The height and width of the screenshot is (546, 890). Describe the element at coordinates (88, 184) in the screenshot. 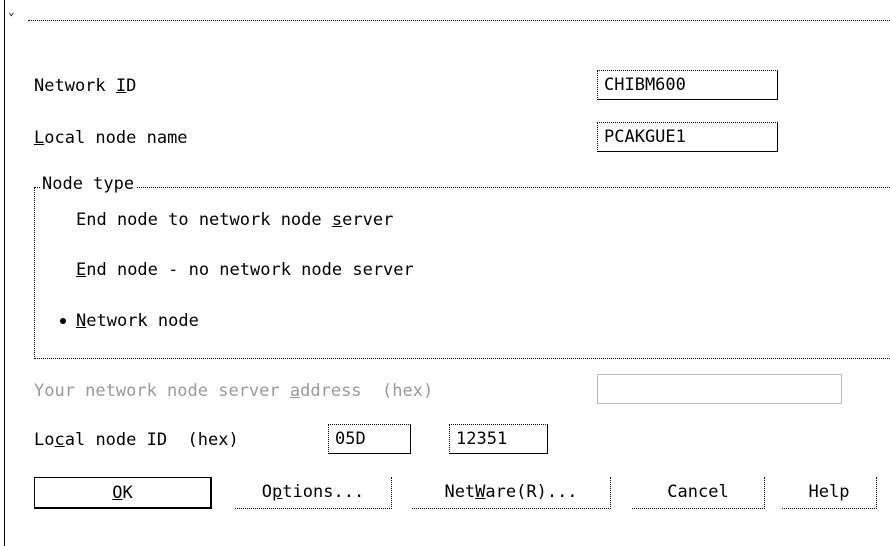

I see `node-type-group-title: Node type` at that location.